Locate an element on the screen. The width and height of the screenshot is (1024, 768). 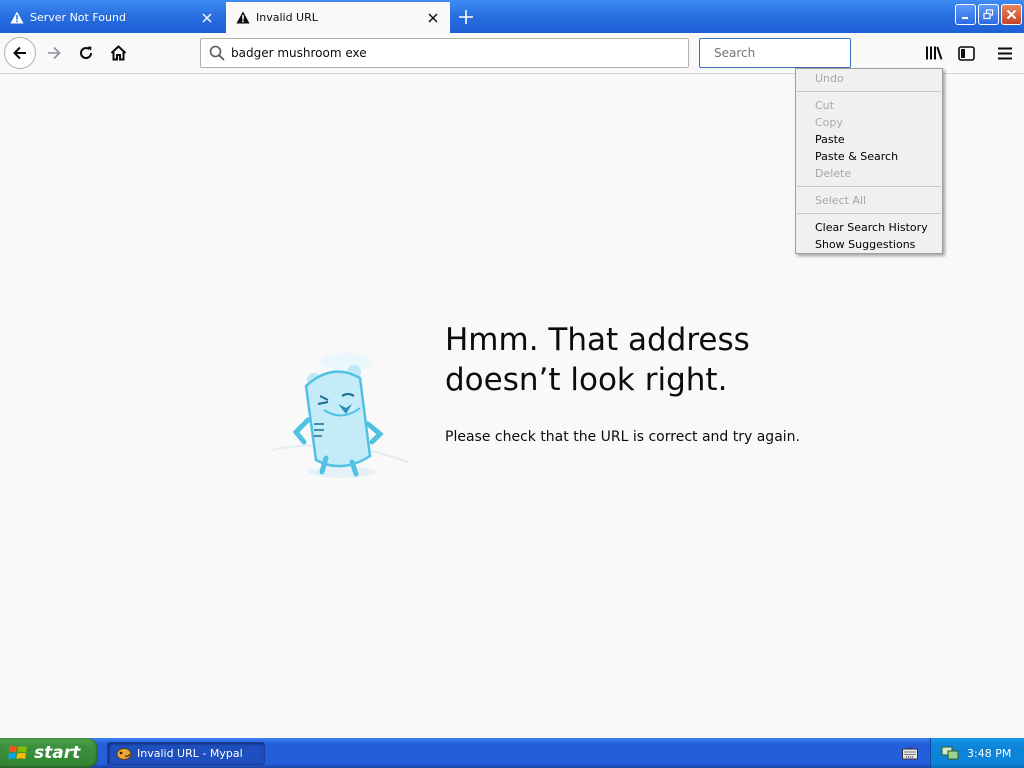
search-icon is located at coordinates (217, 53).